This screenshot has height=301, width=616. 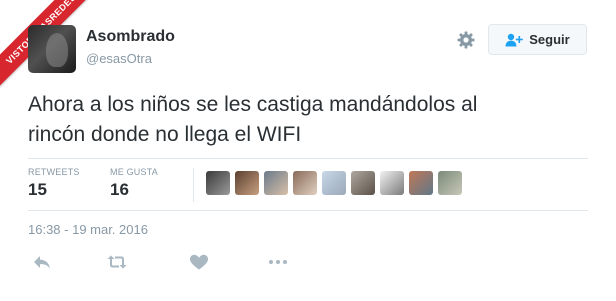 I want to click on retweets-count: 15, so click(x=37, y=189).